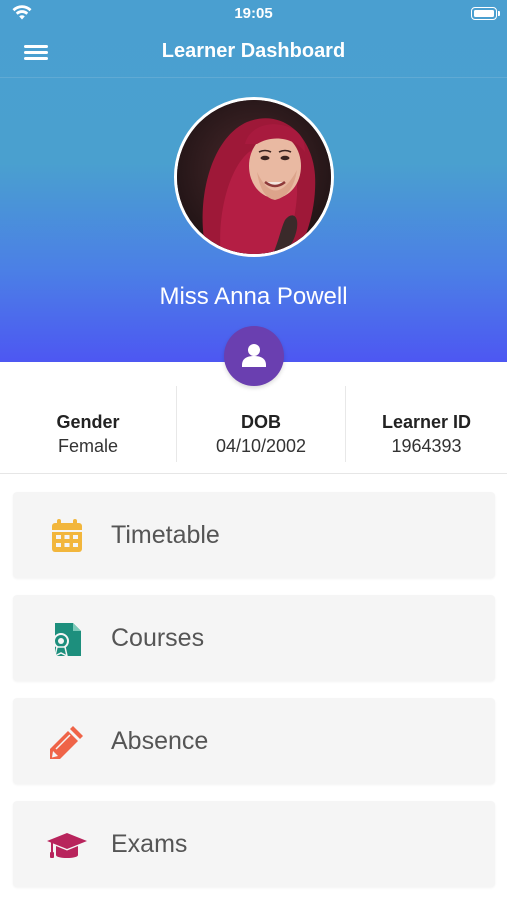  Describe the element at coordinates (485, 13) in the screenshot. I see `battery-icon` at that location.